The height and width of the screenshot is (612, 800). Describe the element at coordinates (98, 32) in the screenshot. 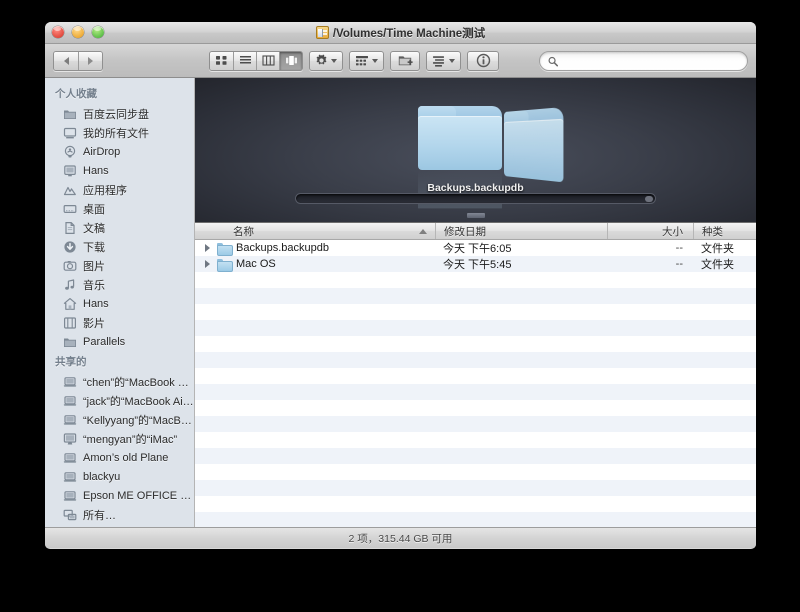

I see `zoom-button` at that location.